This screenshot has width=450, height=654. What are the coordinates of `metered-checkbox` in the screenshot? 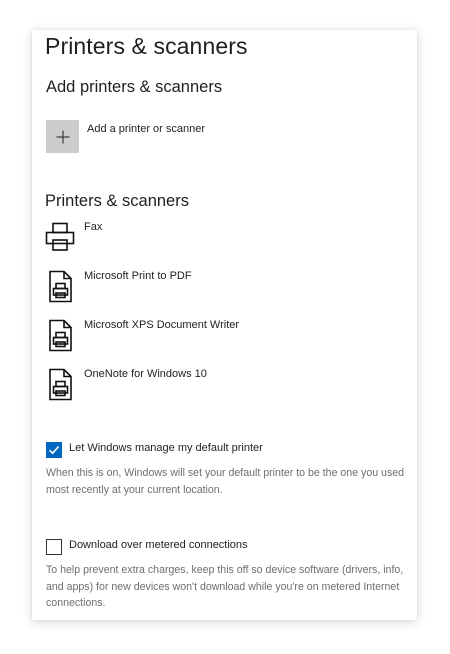 It's located at (54, 547).